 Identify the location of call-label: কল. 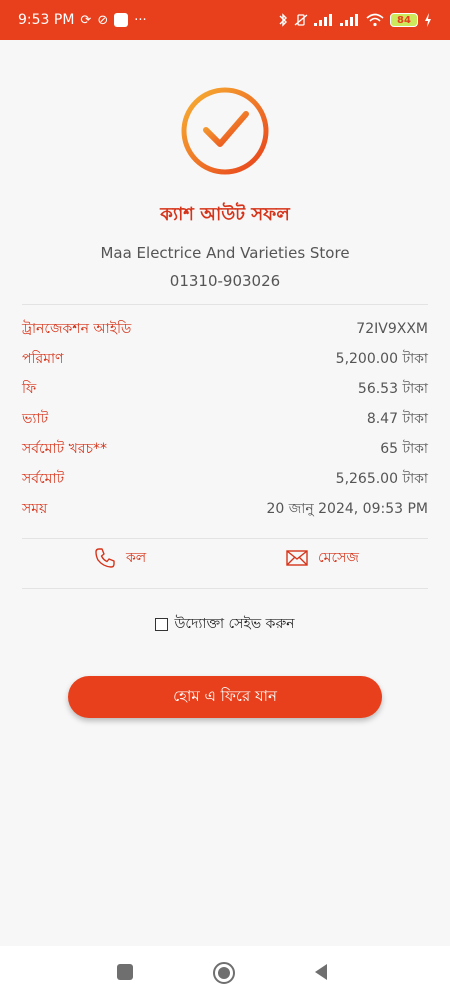
(136, 558).